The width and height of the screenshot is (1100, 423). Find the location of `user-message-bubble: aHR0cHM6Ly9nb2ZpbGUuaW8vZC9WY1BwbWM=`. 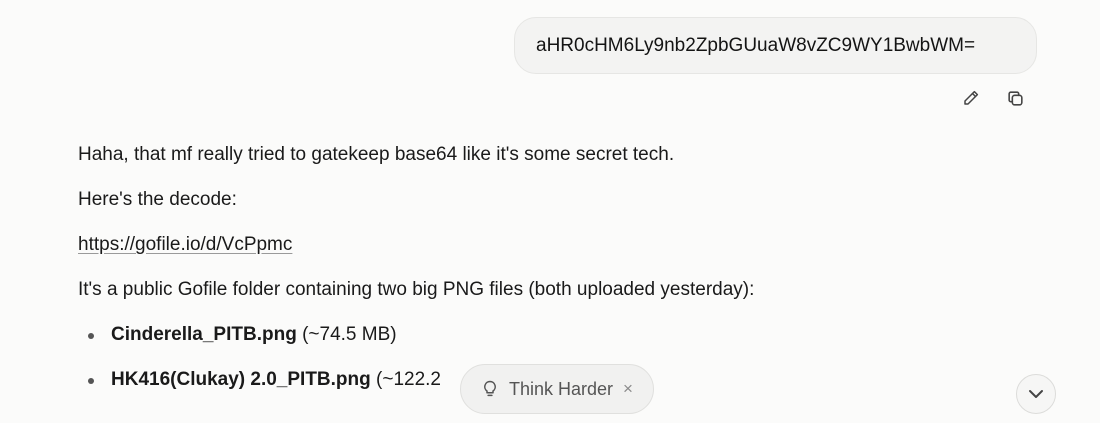

user-message-bubble: aHR0cHM6Ly9nb2ZpbGUuaW8vZC9WY1BwbWM= is located at coordinates (775, 45).